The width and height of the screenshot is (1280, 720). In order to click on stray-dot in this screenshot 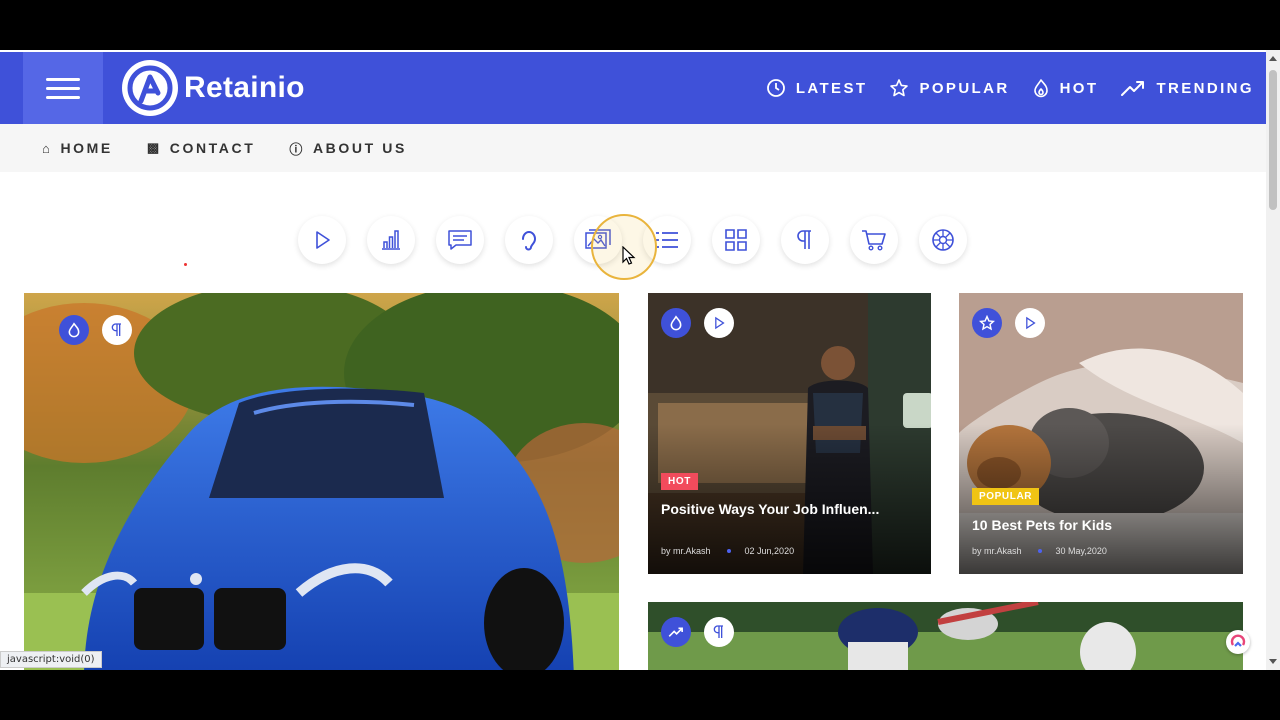, I will do `click(185, 264)`.